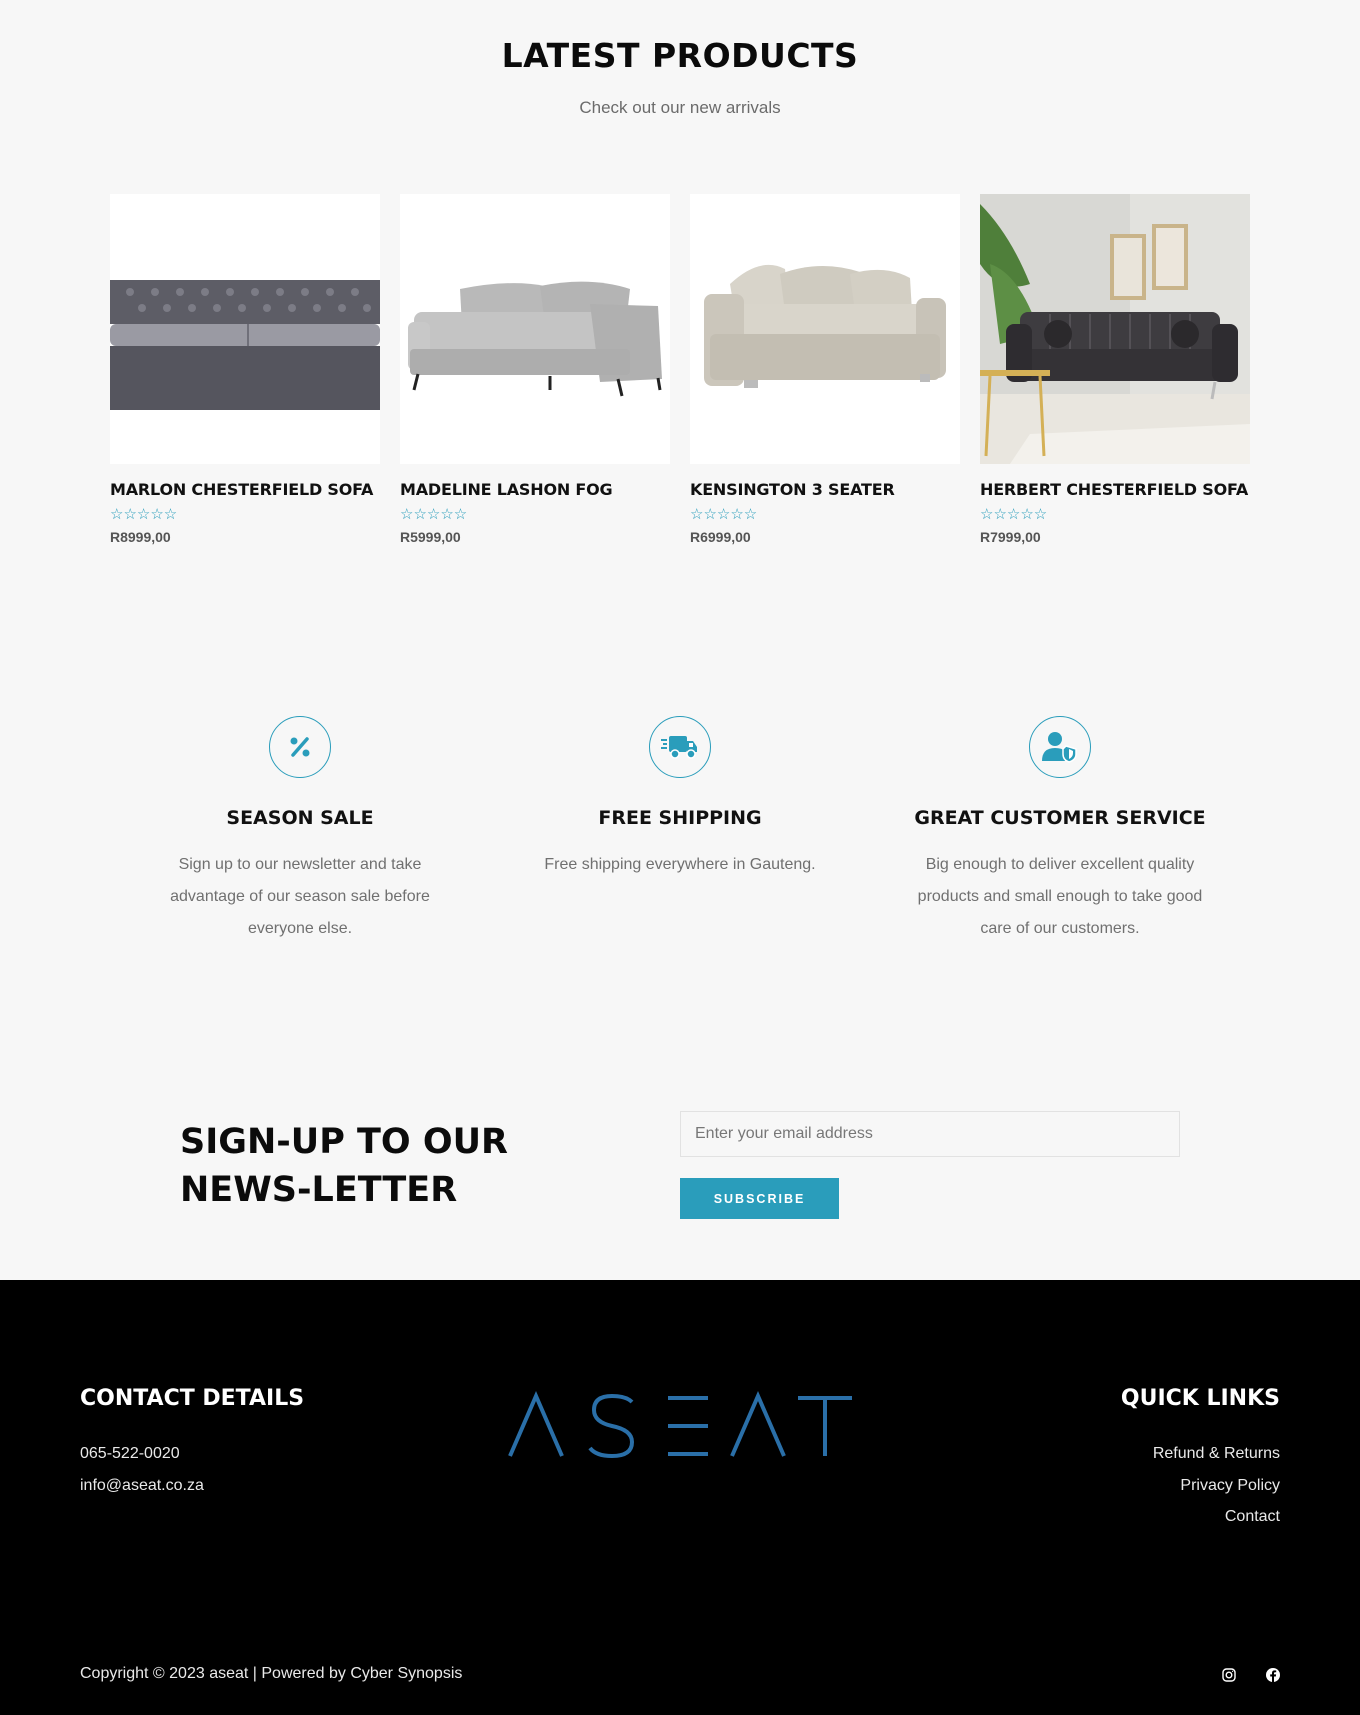  Describe the element at coordinates (245, 489) in the screenshot. I see `product-name: MARLON CHESTERFIELD SOFA` at that location.